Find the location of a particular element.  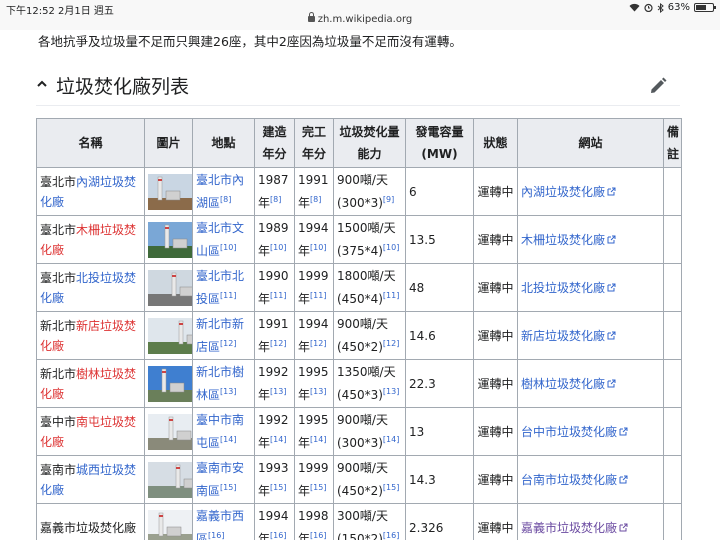

done-year: 1995年 is located at coordinates (313, 431).